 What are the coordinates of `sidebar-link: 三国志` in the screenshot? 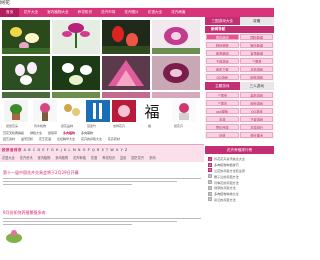 It's located at (222, 103).